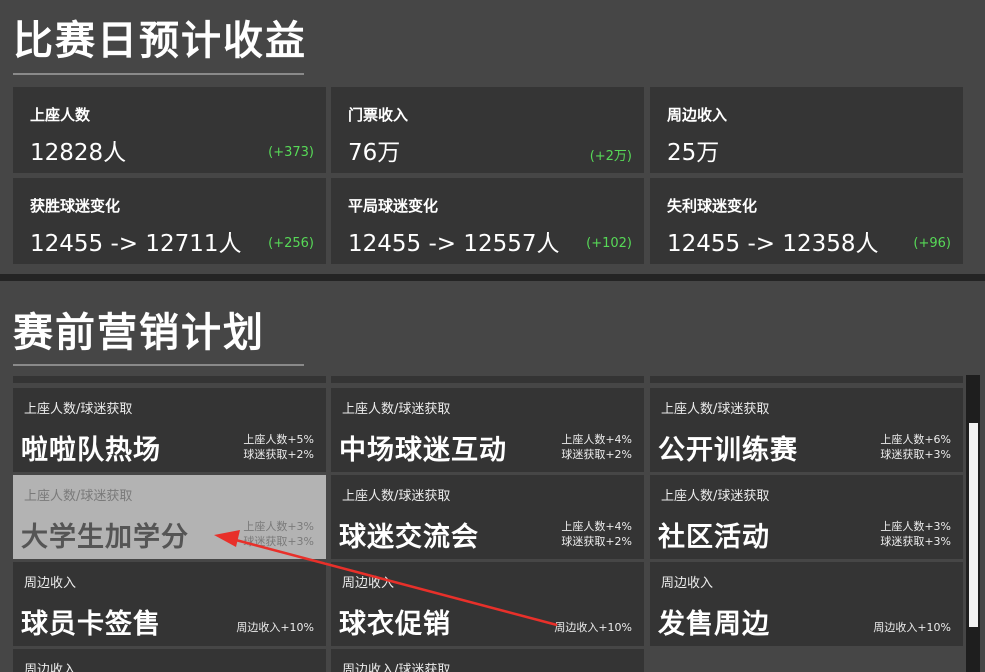  What do you see at coordinates (91, 624) in the screenshot?
I see `card-name: 球员卡签售` at bounding box center [91, 624].